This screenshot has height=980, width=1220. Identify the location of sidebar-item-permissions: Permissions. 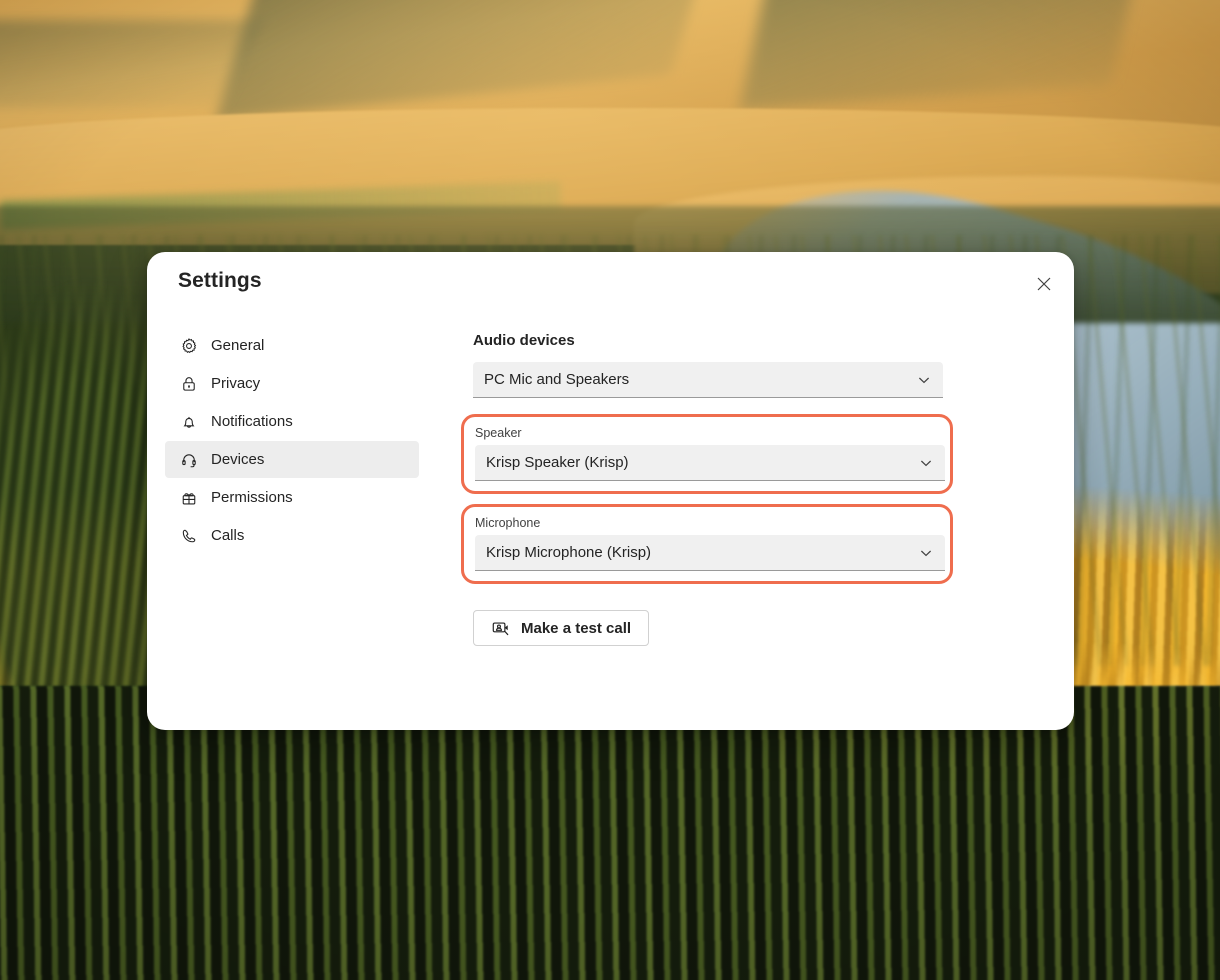
(292, 497).